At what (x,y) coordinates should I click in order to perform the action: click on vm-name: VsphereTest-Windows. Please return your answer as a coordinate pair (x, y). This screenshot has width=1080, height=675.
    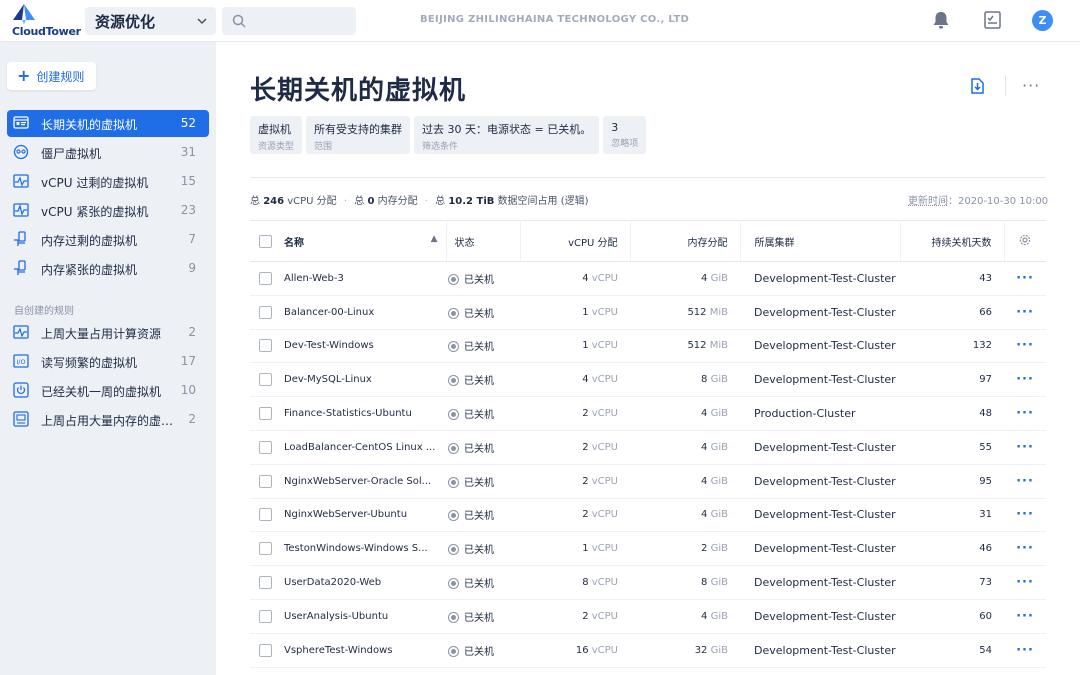
    Looking at the image, I should click on (365, 650).